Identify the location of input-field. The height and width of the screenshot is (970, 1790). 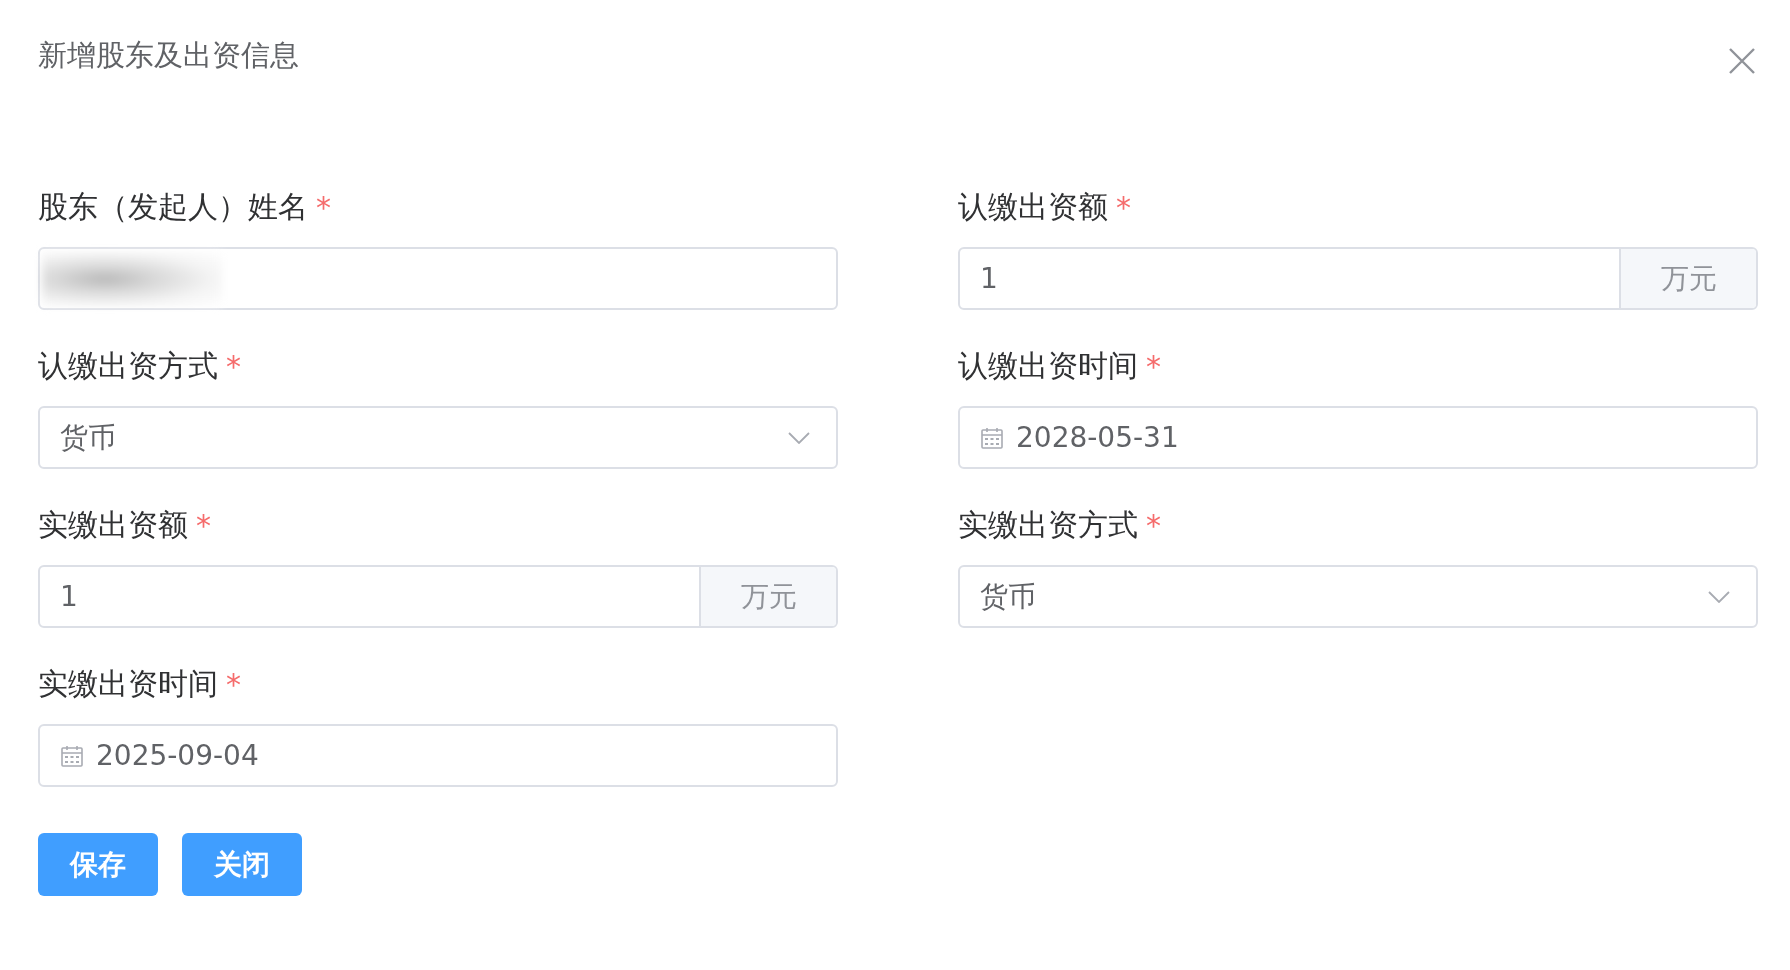
(438, 278).